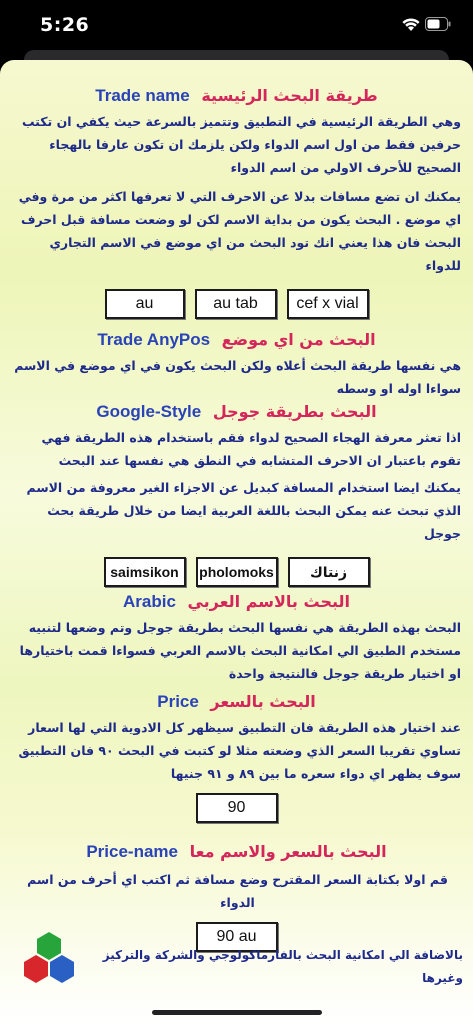  I want to click on example-chips: 90, so click(236, 808).